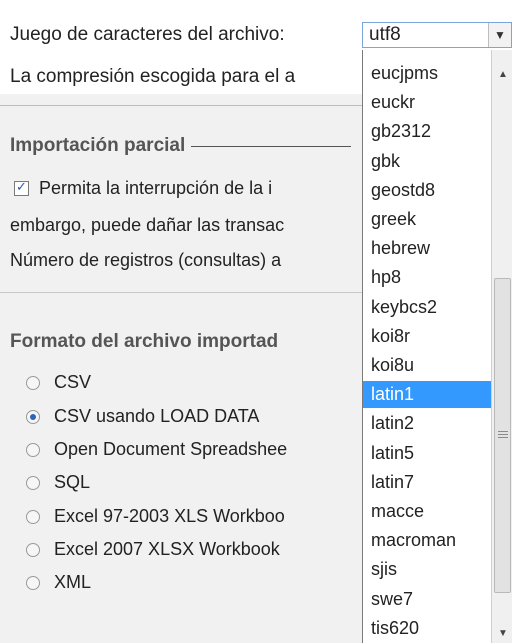  I want to click on charset-option: latin1, so click(427, 395).